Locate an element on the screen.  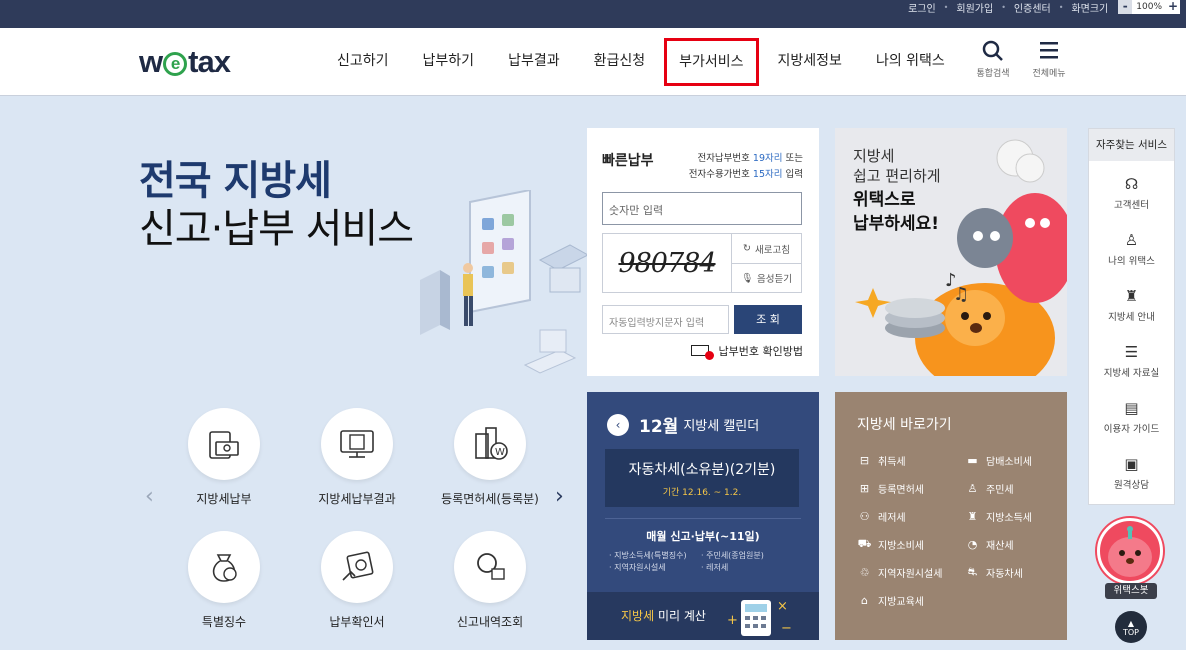
lookup-button: 조 회 is located at coordinates (768, 319).